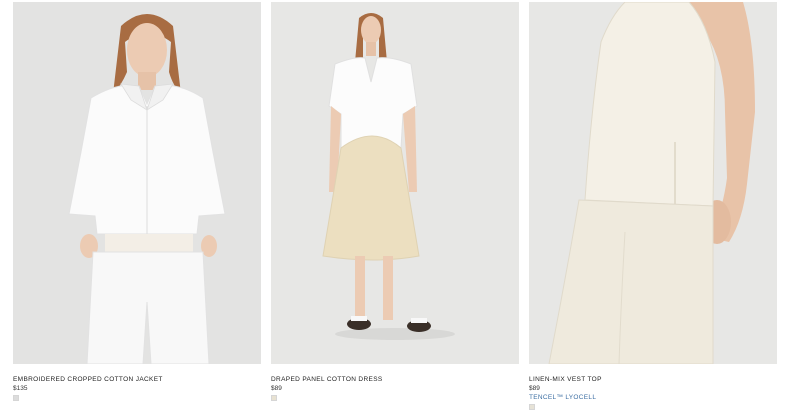 The width and height of the screenshot is (800, 413). I want to click on product-name: EMBROIDERED CROPPED COTTON JACKET, so click(88, 379).